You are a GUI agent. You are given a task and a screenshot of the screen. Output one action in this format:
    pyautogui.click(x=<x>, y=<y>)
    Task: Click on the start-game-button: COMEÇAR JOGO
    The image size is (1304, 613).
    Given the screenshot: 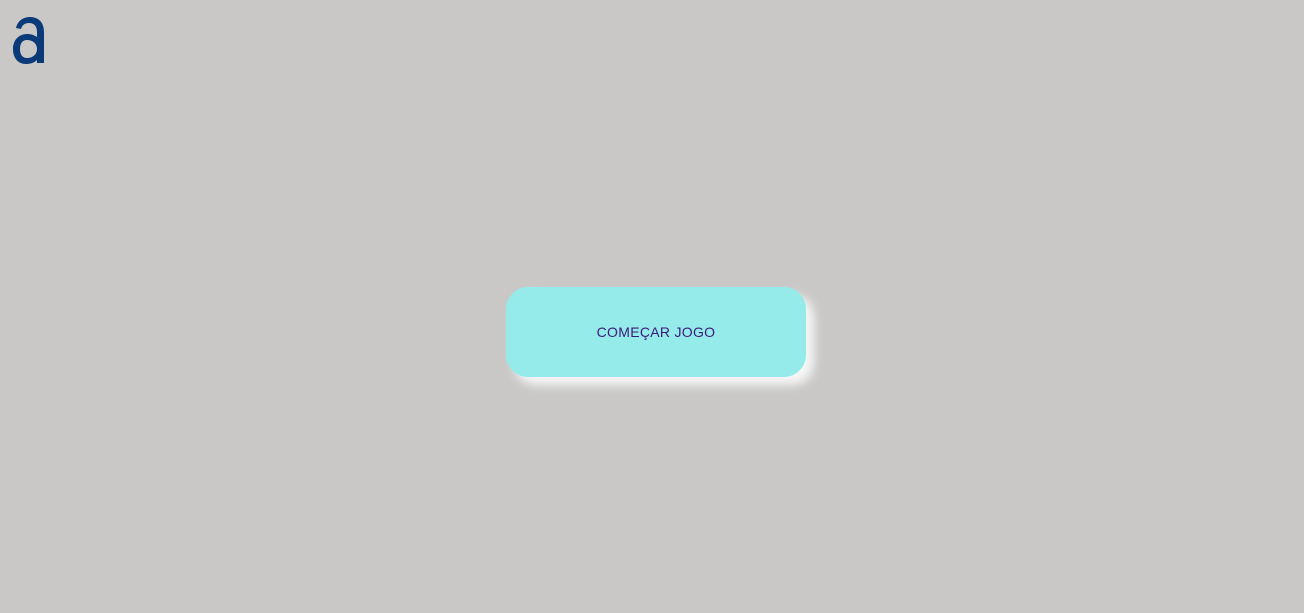 What is the action you would take?
    pyautogui.click(x=656, y=332)
    